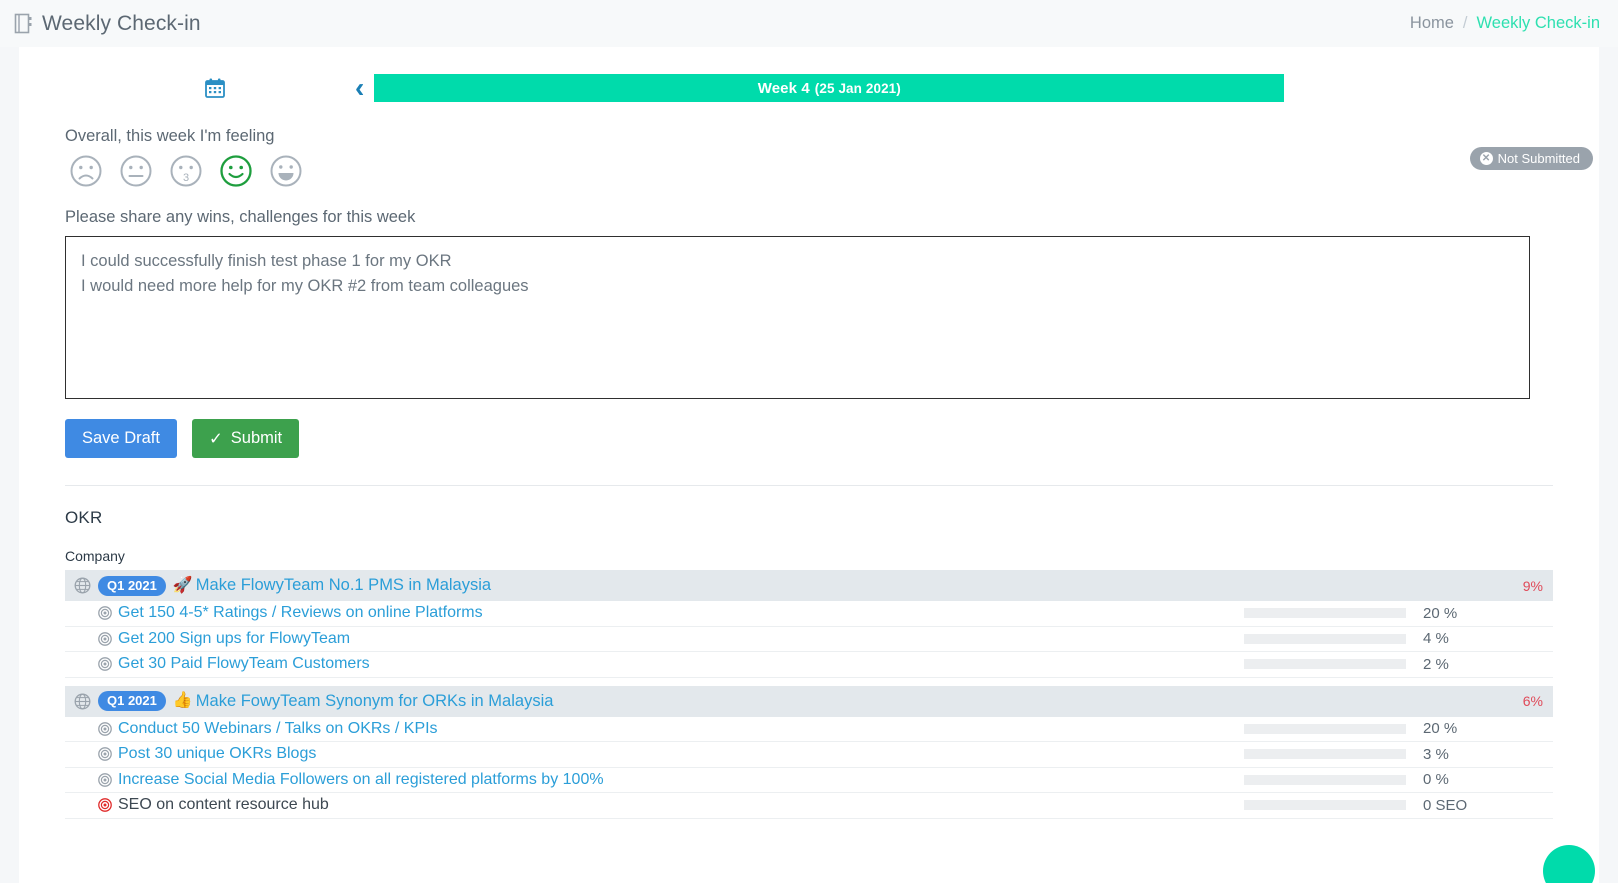  I want to click on key-result-metrics: 0 %, so click(1398, 779).